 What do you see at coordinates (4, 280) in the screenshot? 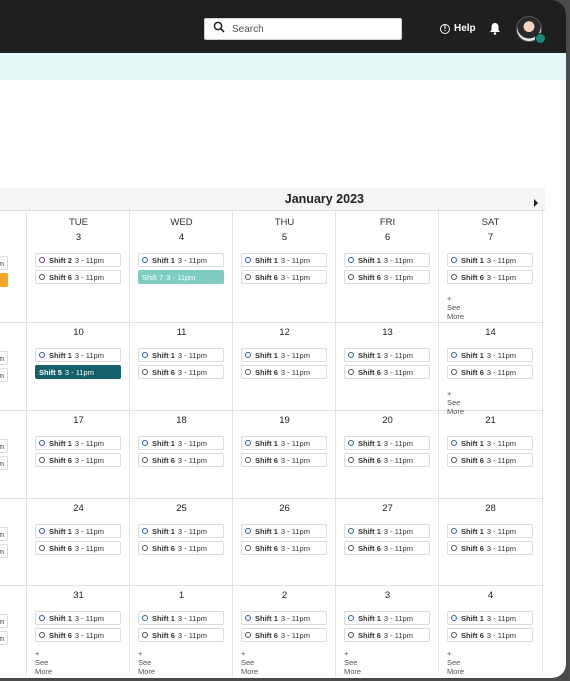
I see `shift-chip-partial` at bounding box center [4, 280].